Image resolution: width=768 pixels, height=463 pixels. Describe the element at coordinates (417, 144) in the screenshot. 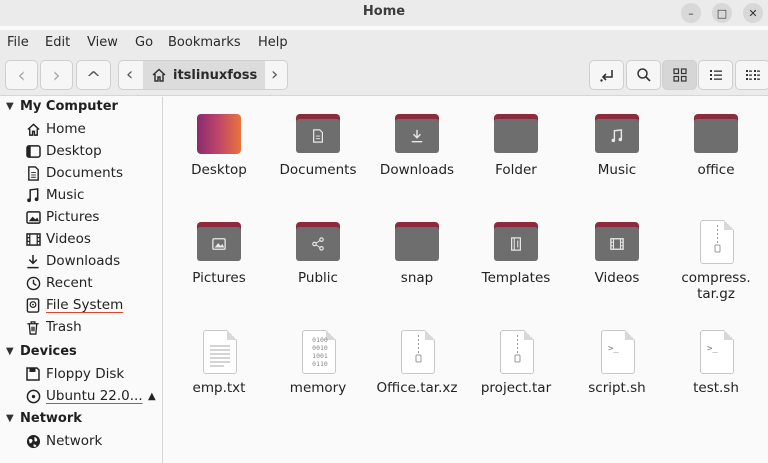

I see `file-item-downloads: Downloads` at that location.